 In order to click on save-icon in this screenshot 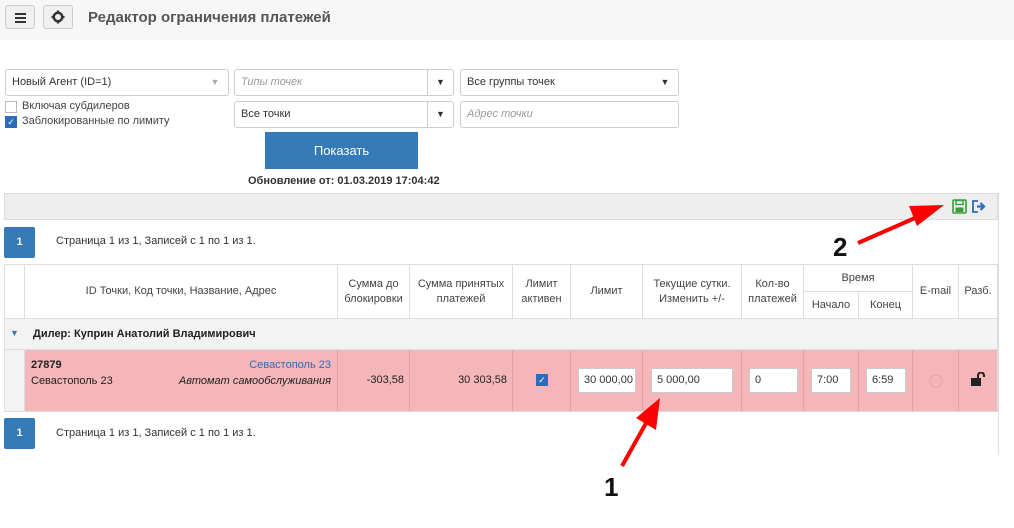, I will do `click(959, 206)`.